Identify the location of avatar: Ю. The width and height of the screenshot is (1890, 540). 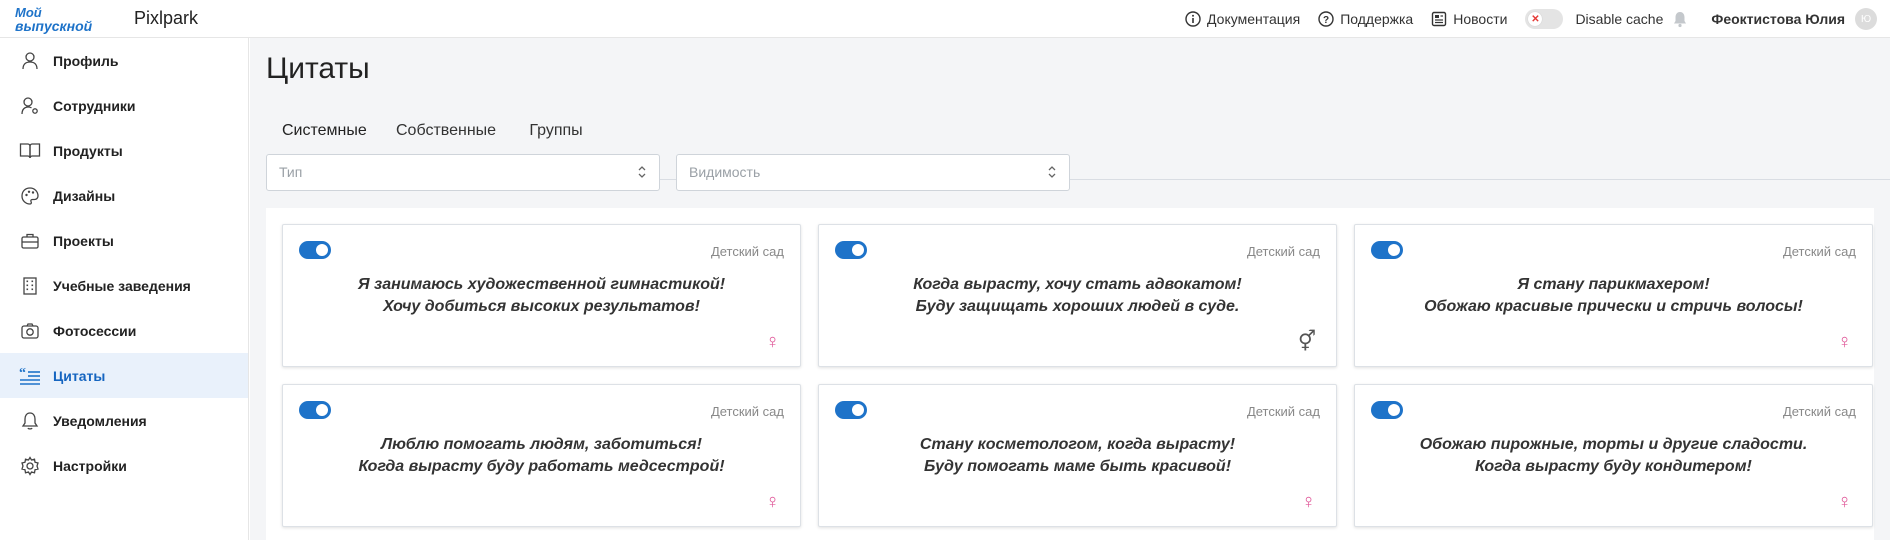
(1866, 19).